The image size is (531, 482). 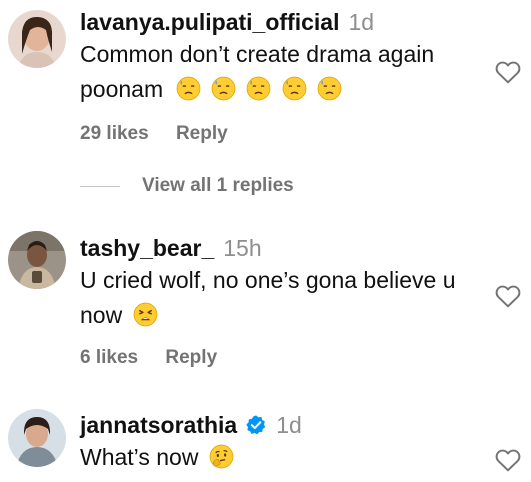 I want to click on comment-text-fragment: now, so click(x=101, y=315).